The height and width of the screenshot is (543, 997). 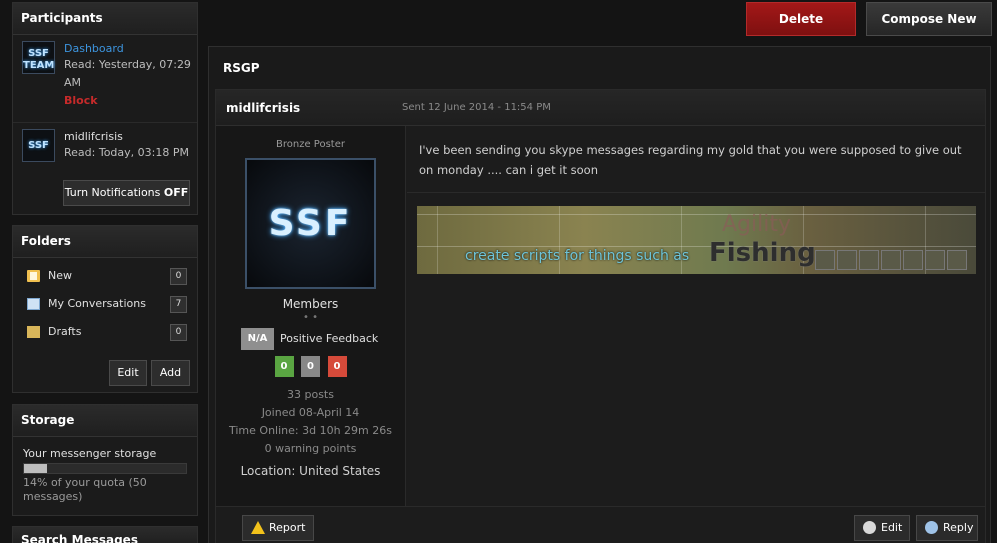 What do you see at coordinates (105, 19) in the screenshot?
I see `participants-title: Participants` at bounding box center [105, 19].